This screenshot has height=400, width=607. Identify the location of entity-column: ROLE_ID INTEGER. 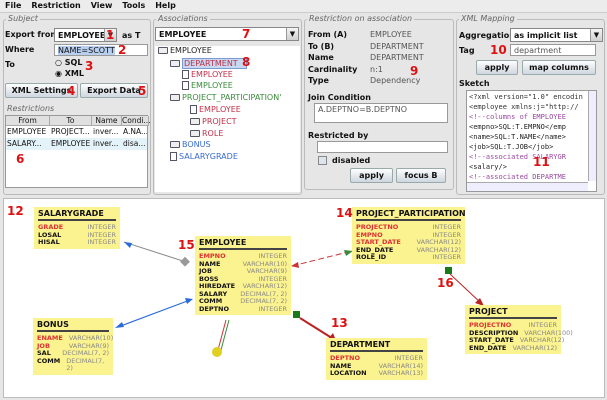
(408, 257).